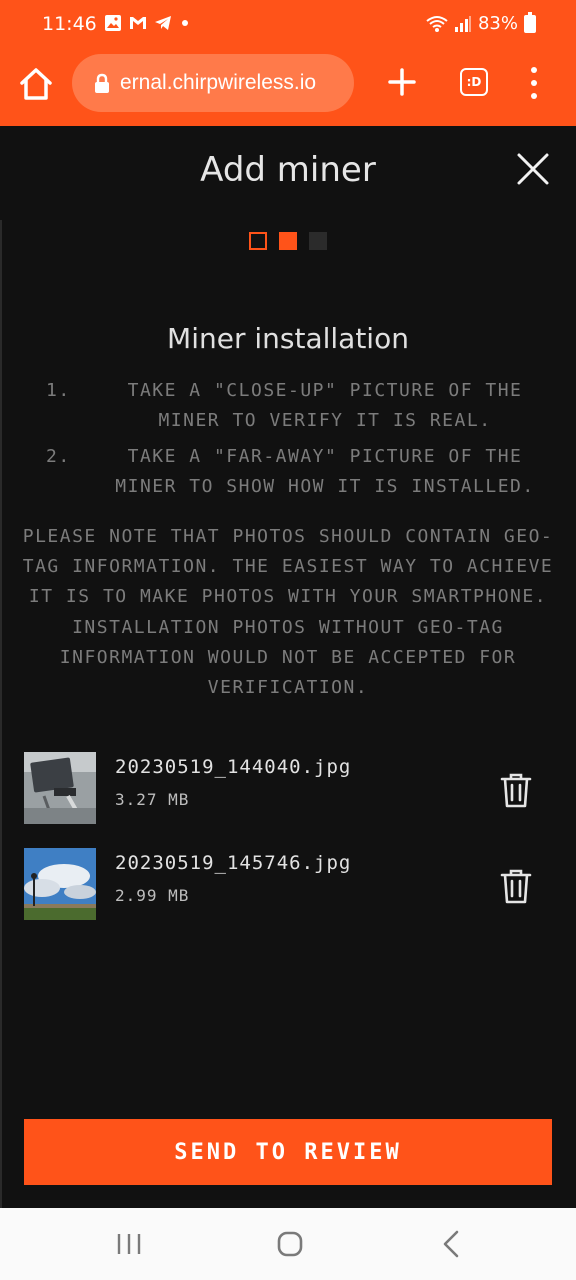 This screenshot has width=576, height=1280. Describe the element at coordinates (152, 799) in the screenshot. I see `file-size: 3.27 MB` at that location.